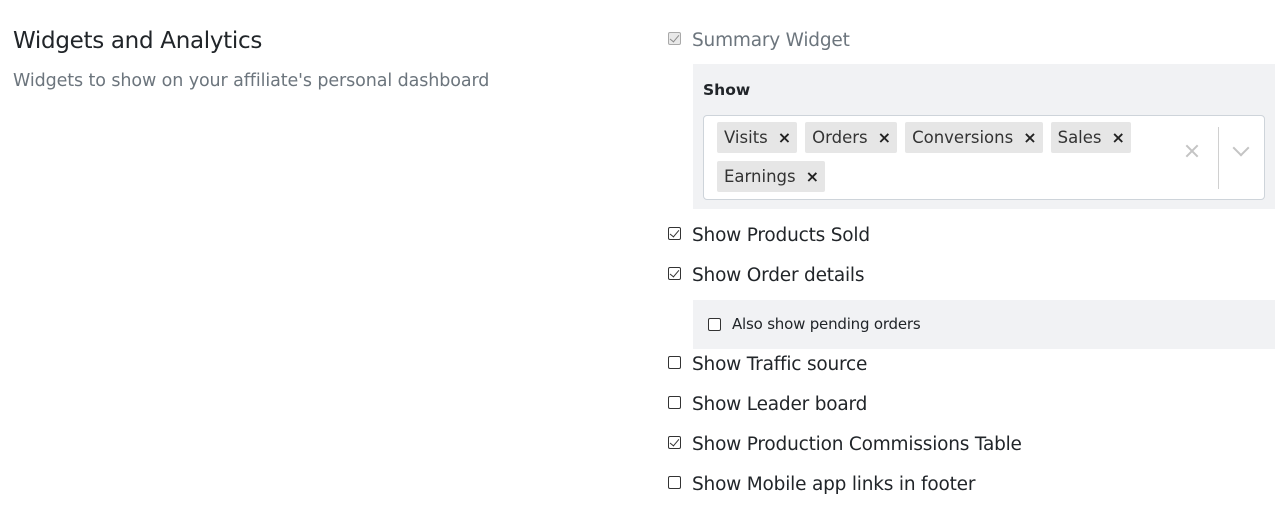  I want to click on summary-widget-option: Summary Widget, so click(759, 41).